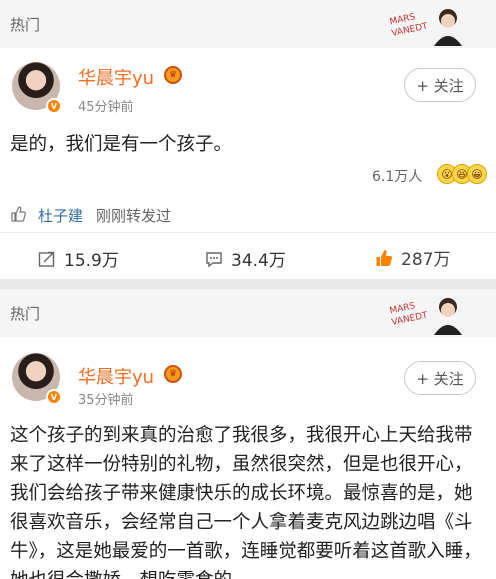  What do you see at coordinates (248, 214) in the screenshot?
I see `repost-info-row: 杜子建 刚刚转发过` at bounding box center [248, 214].